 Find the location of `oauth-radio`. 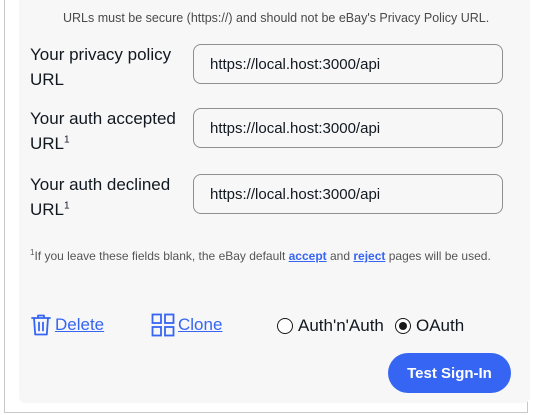

oauth-radio is located at coordinates (403, 326).